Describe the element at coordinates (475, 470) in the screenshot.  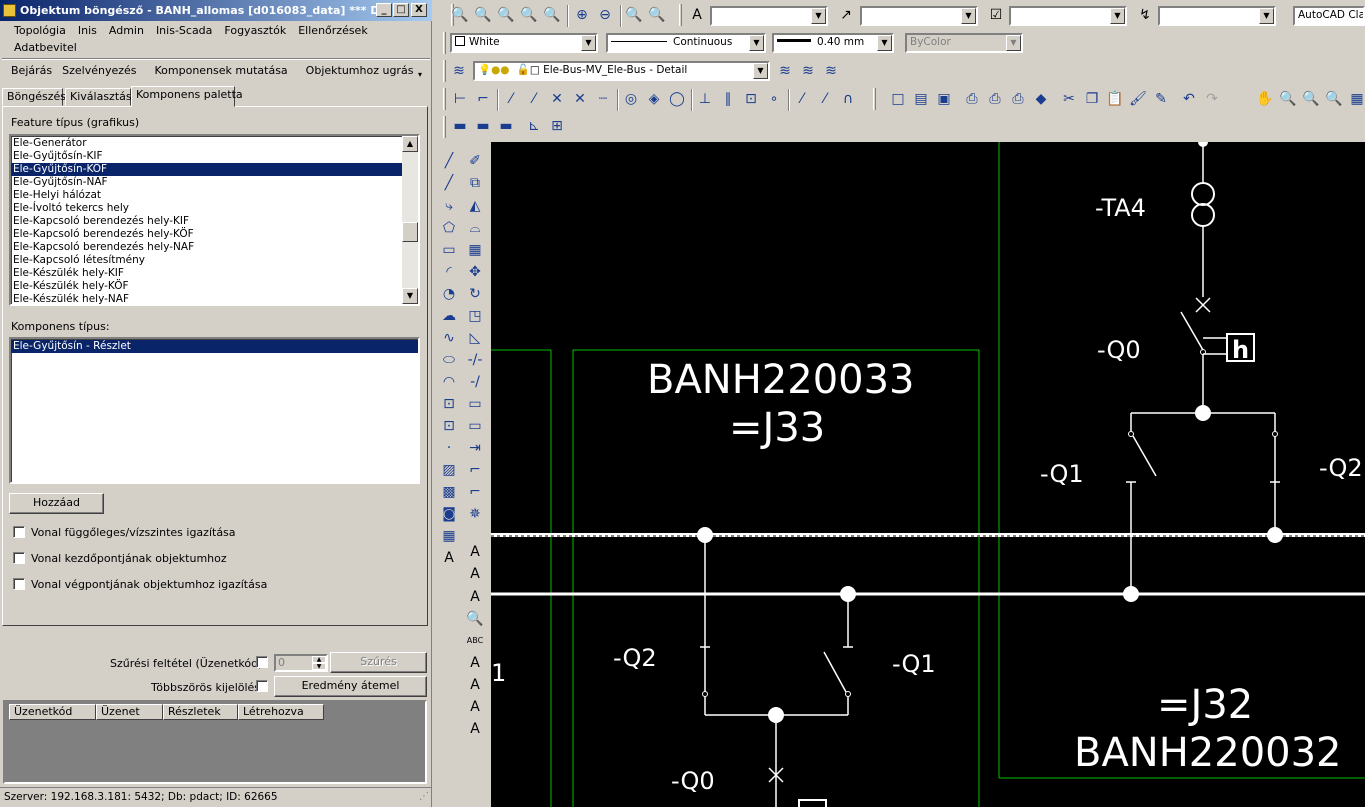
I see `chamfer-icon: ⌐` at that location.